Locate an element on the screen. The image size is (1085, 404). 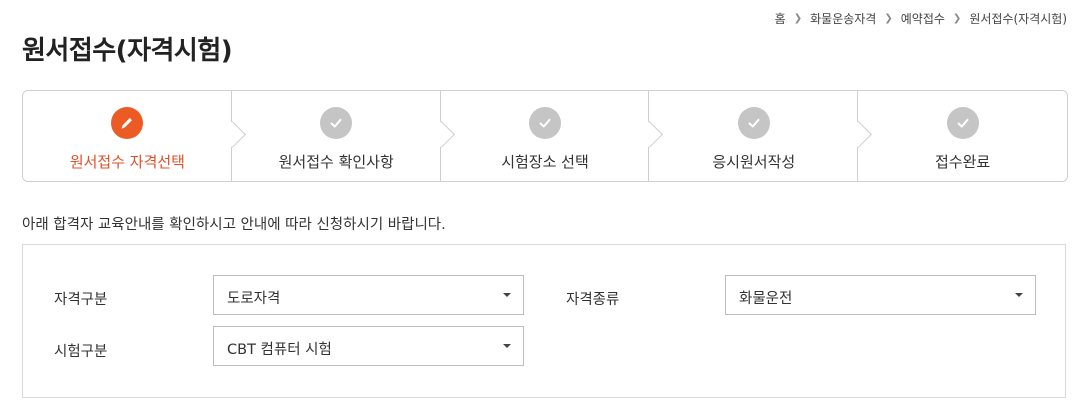
step-5-label: 접수완료 is located at coordinates (962, 162).